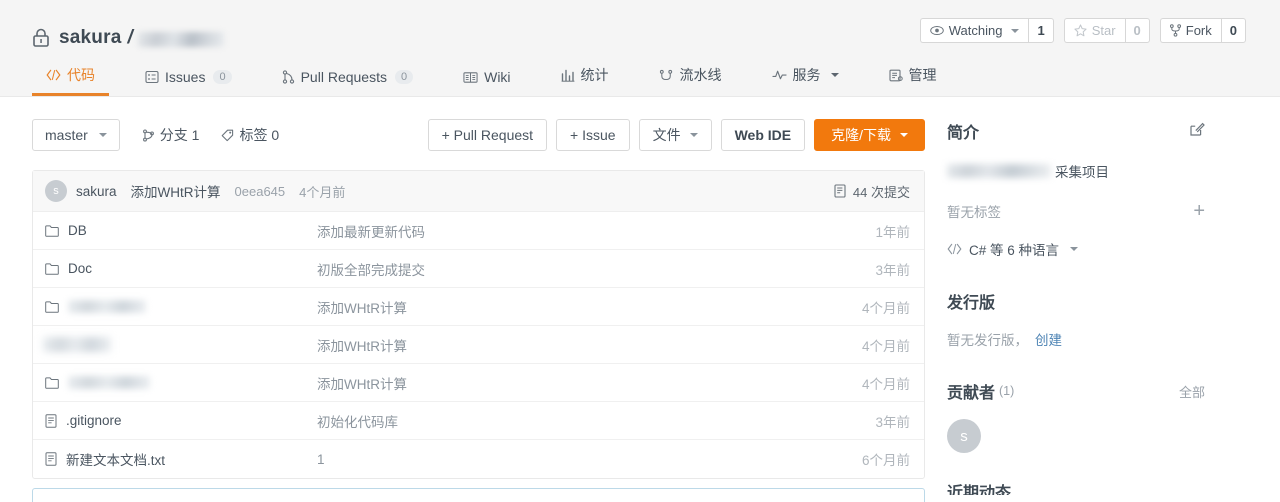 The image size is (1280, 502). What do you see at coordinates (1082, 172) in the screenshot?
I see `intro-description-text: 采集项目` at bounding box center [1082, 172].